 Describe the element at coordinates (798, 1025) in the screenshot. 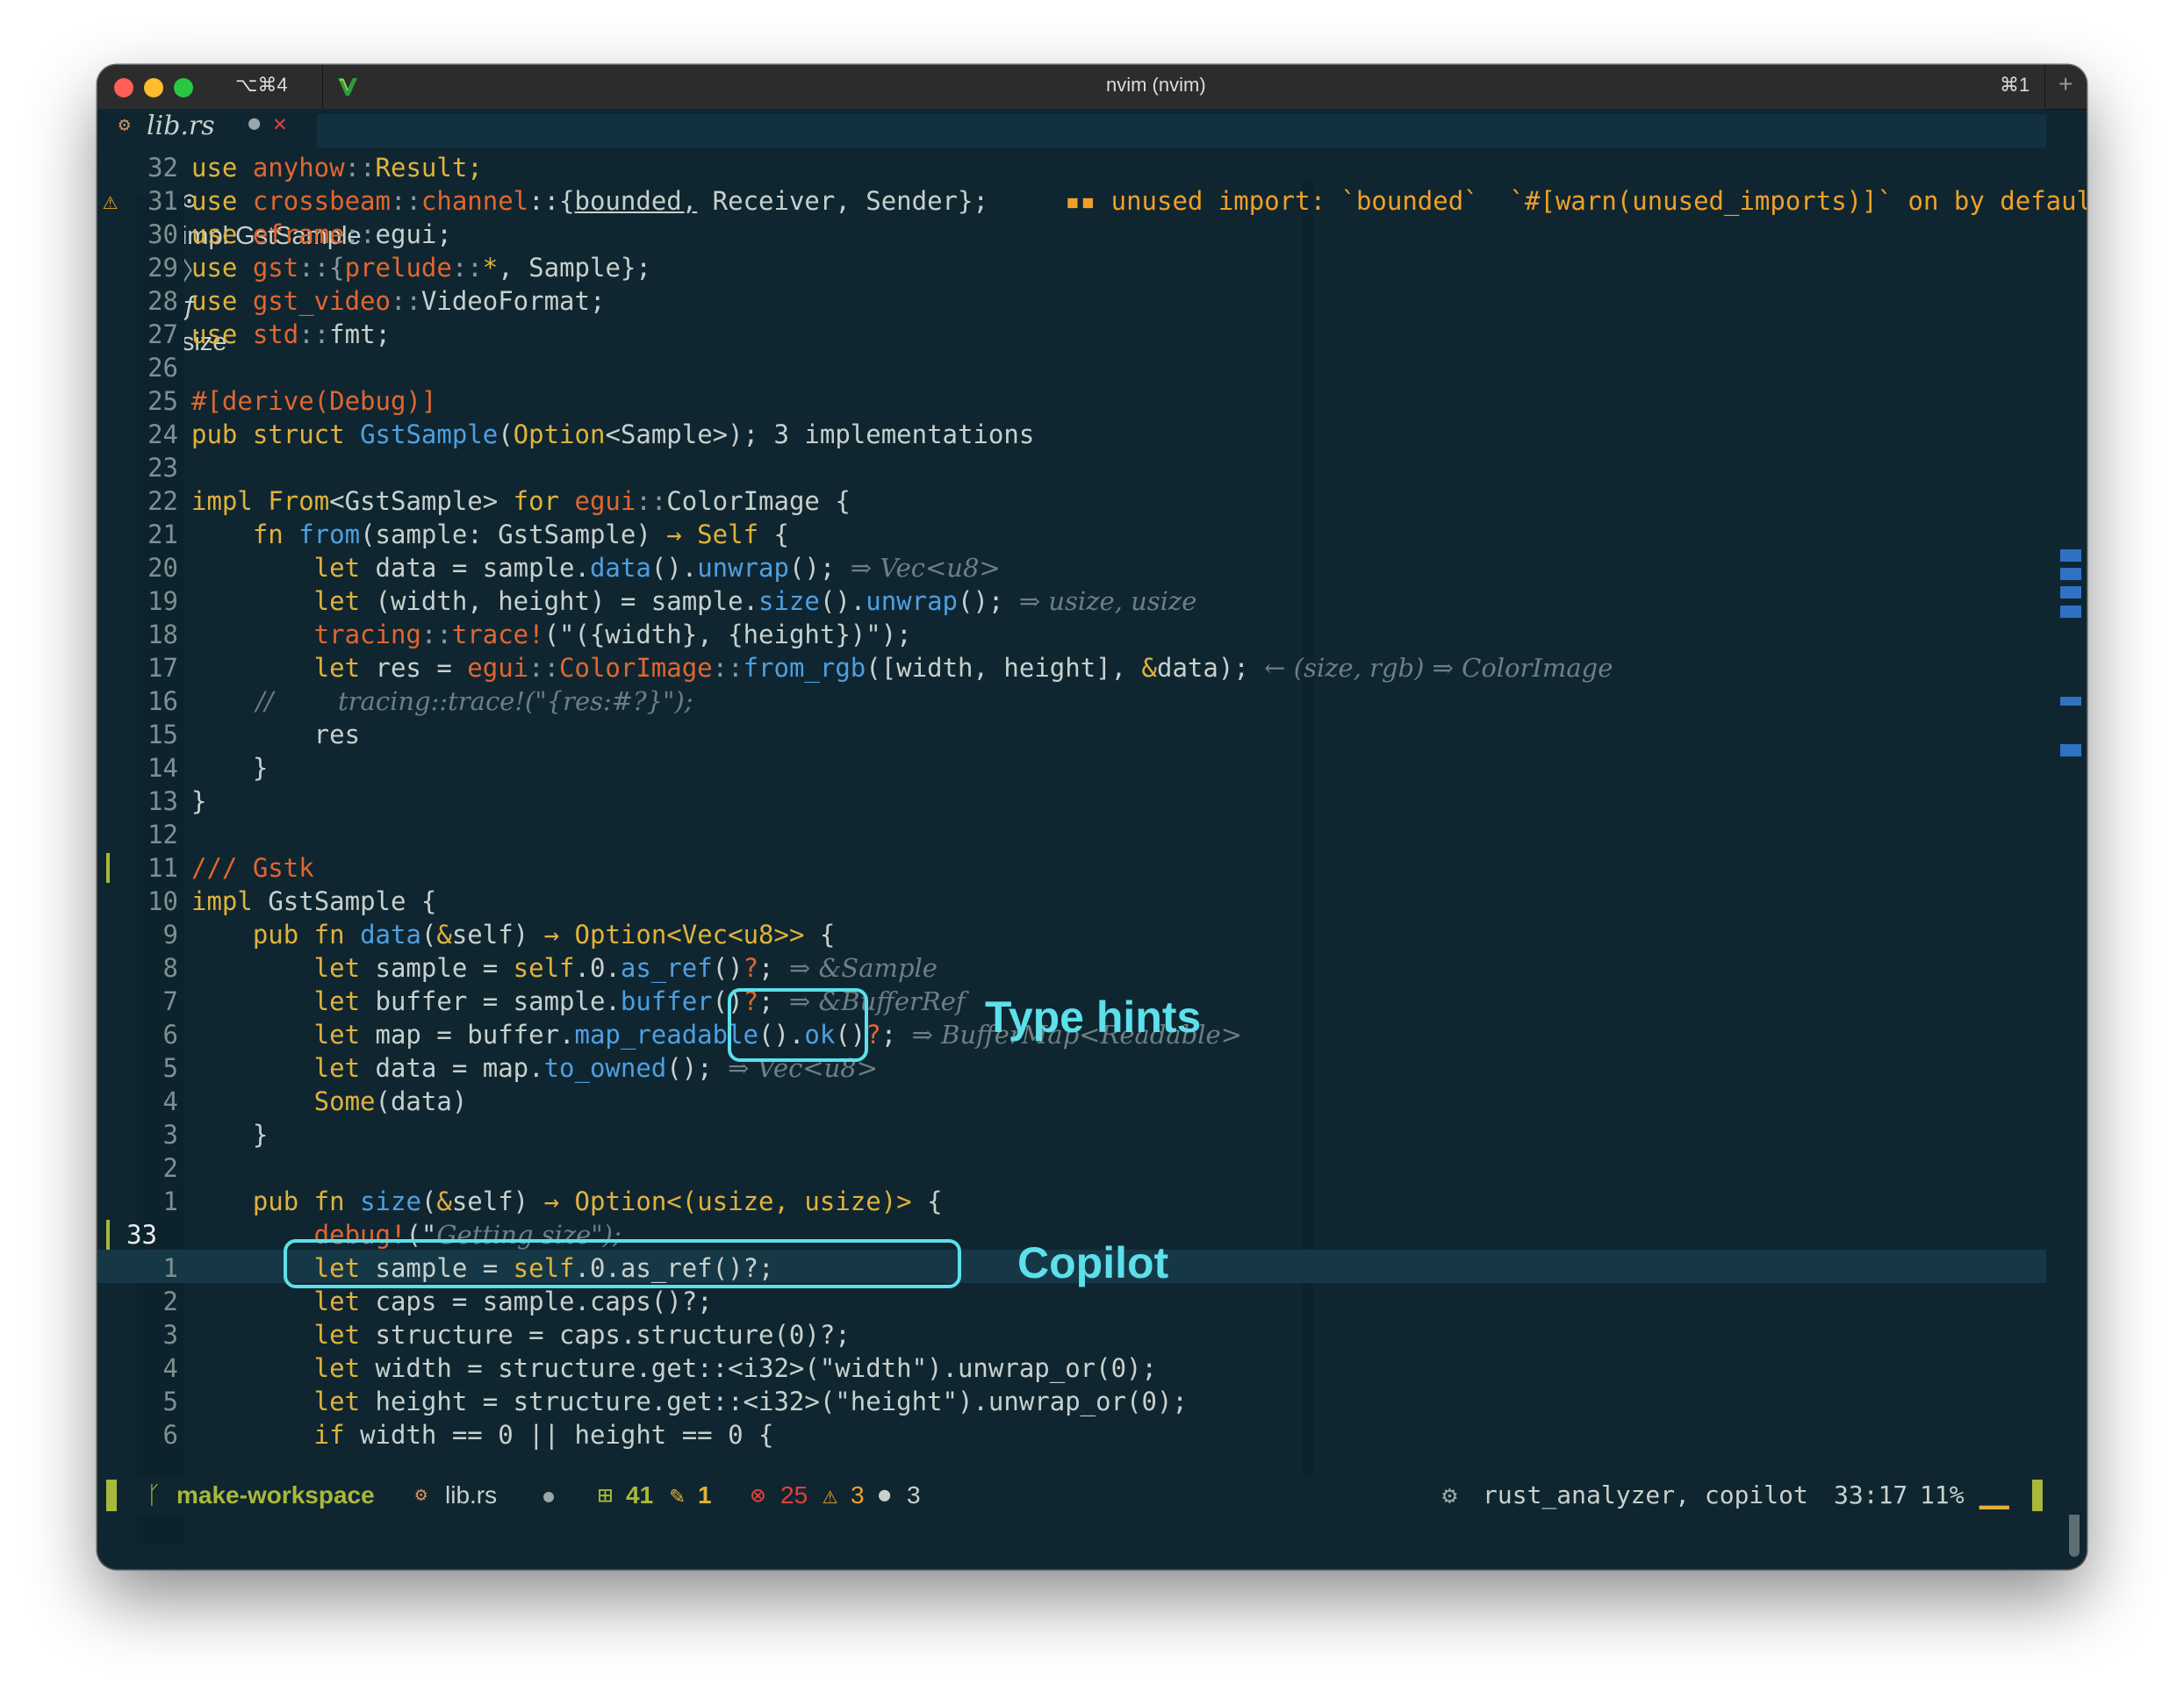

I see `type-hints-highlight` at that location.